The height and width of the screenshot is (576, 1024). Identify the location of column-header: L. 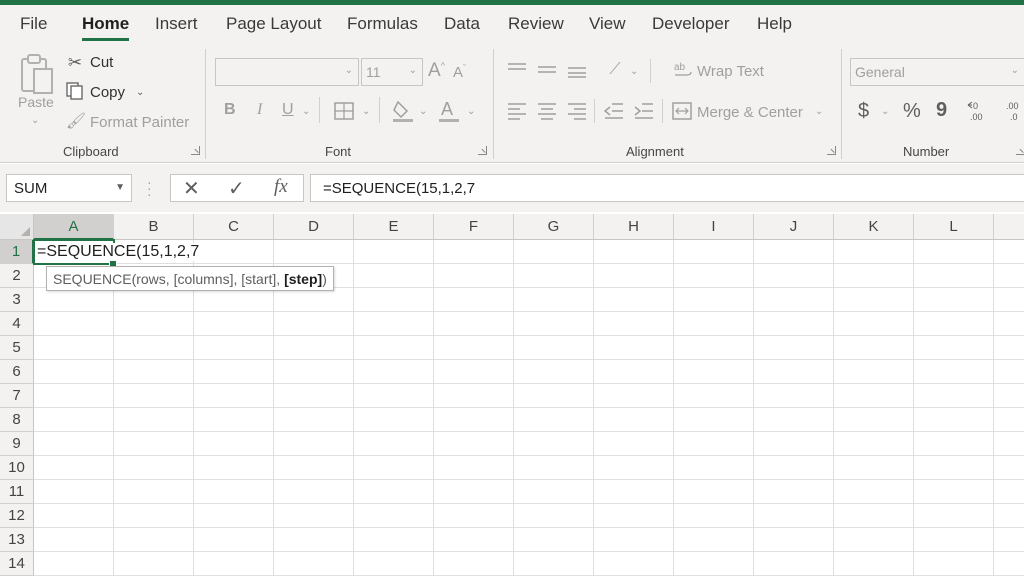
(954, 227).